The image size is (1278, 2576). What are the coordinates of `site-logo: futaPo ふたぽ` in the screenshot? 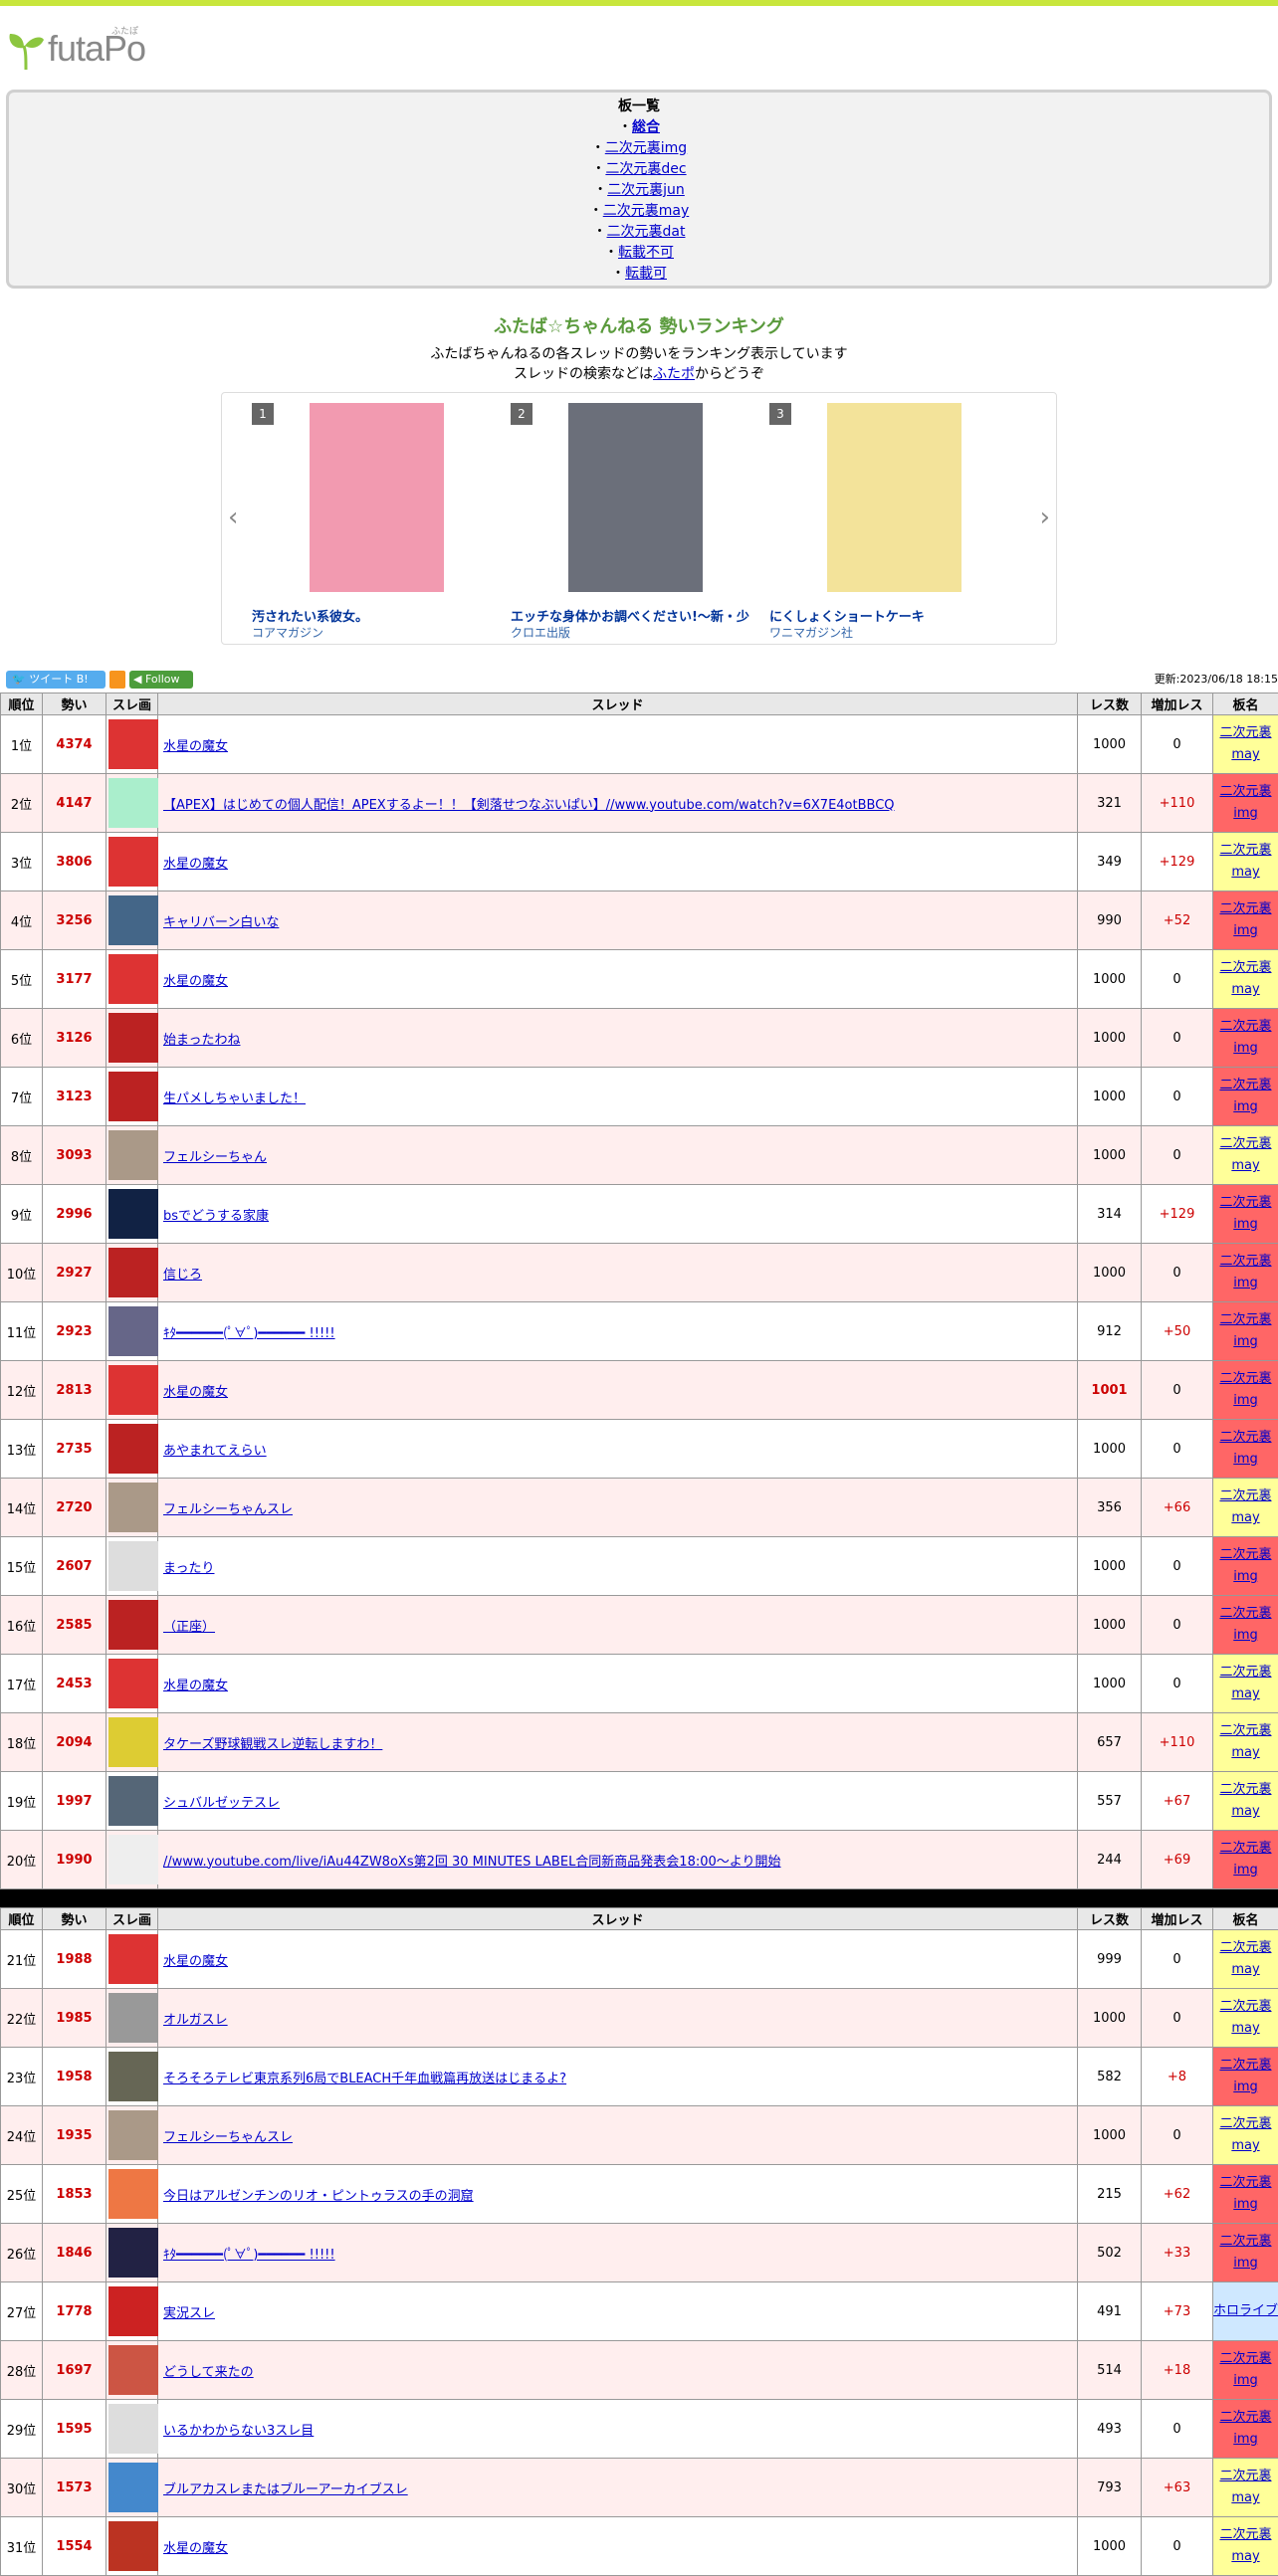 It's located at (639, 44).